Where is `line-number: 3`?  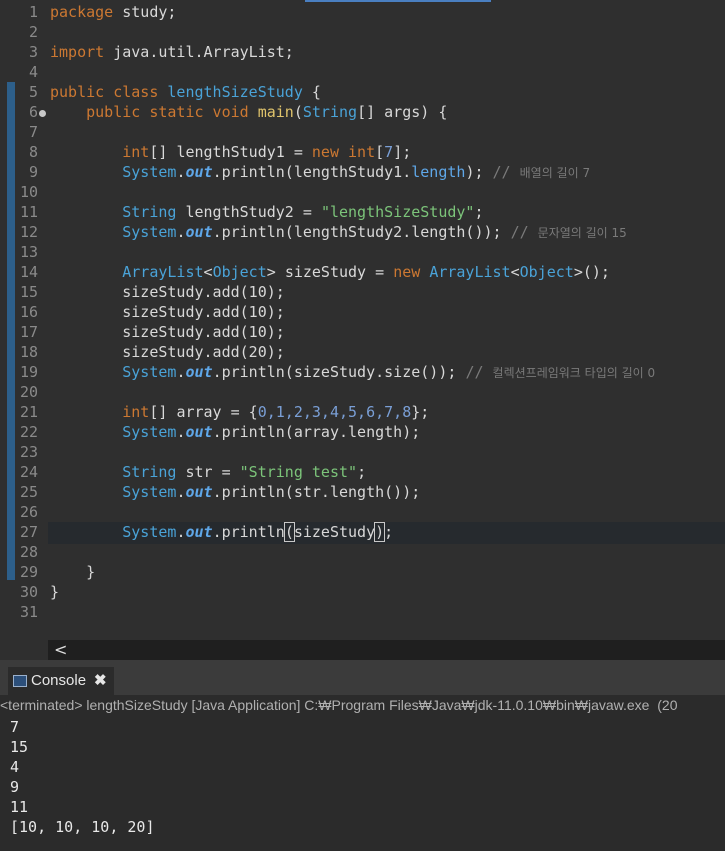 line-number: 3 is located at coordinates (33, 52).